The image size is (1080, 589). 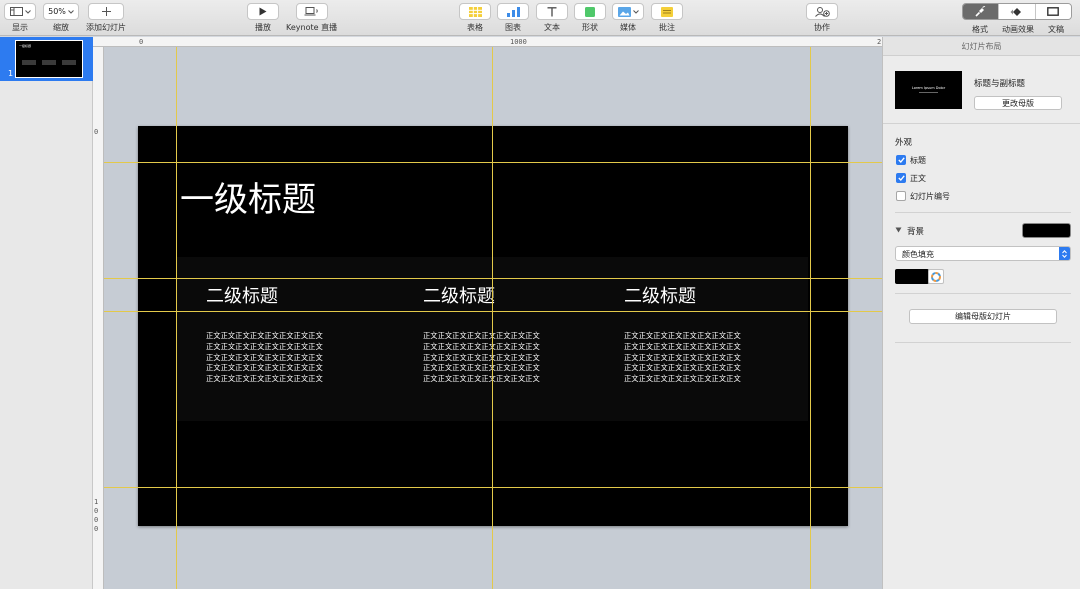 What do you see at coordinates (61, 11) in the screenshot?
I see `zoom-select: 50%` at bounding box center [61, 11].